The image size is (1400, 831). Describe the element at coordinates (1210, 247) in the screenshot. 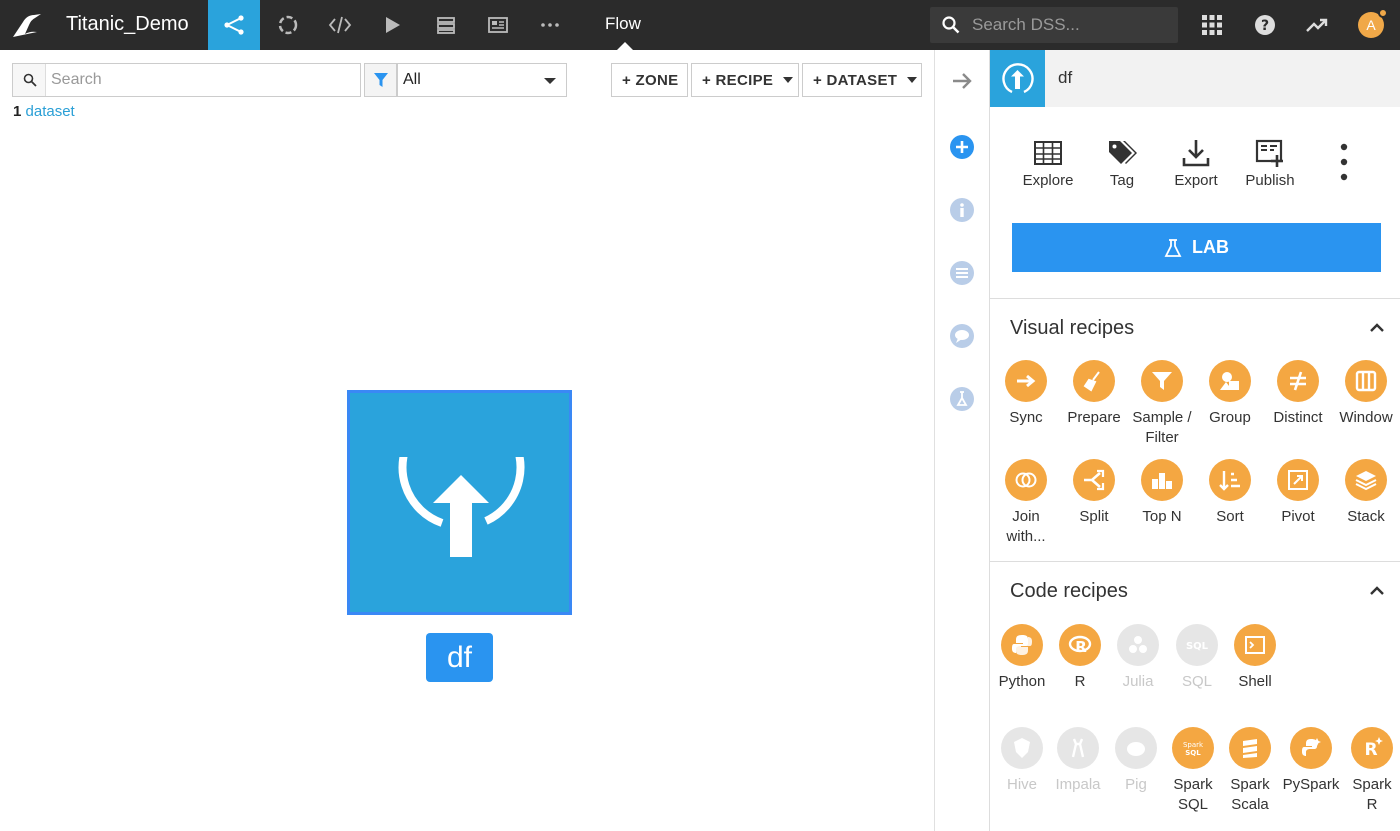

I see `lab-button-label: LAB` at that location.